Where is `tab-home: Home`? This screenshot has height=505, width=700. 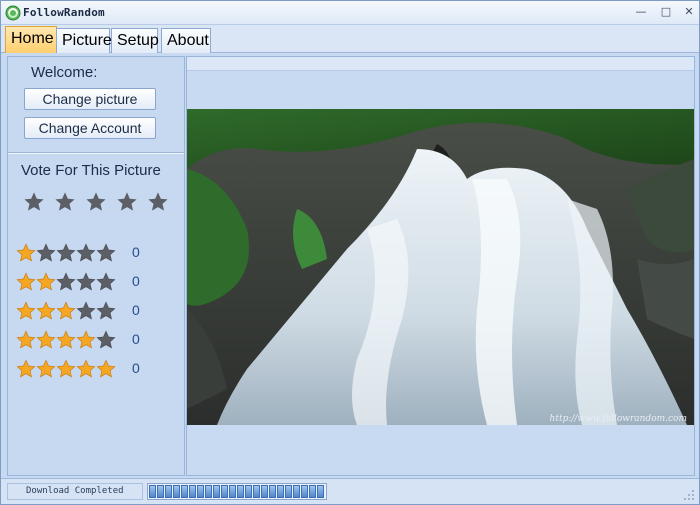
tab-home: Home is located at coordinates (31, 39).